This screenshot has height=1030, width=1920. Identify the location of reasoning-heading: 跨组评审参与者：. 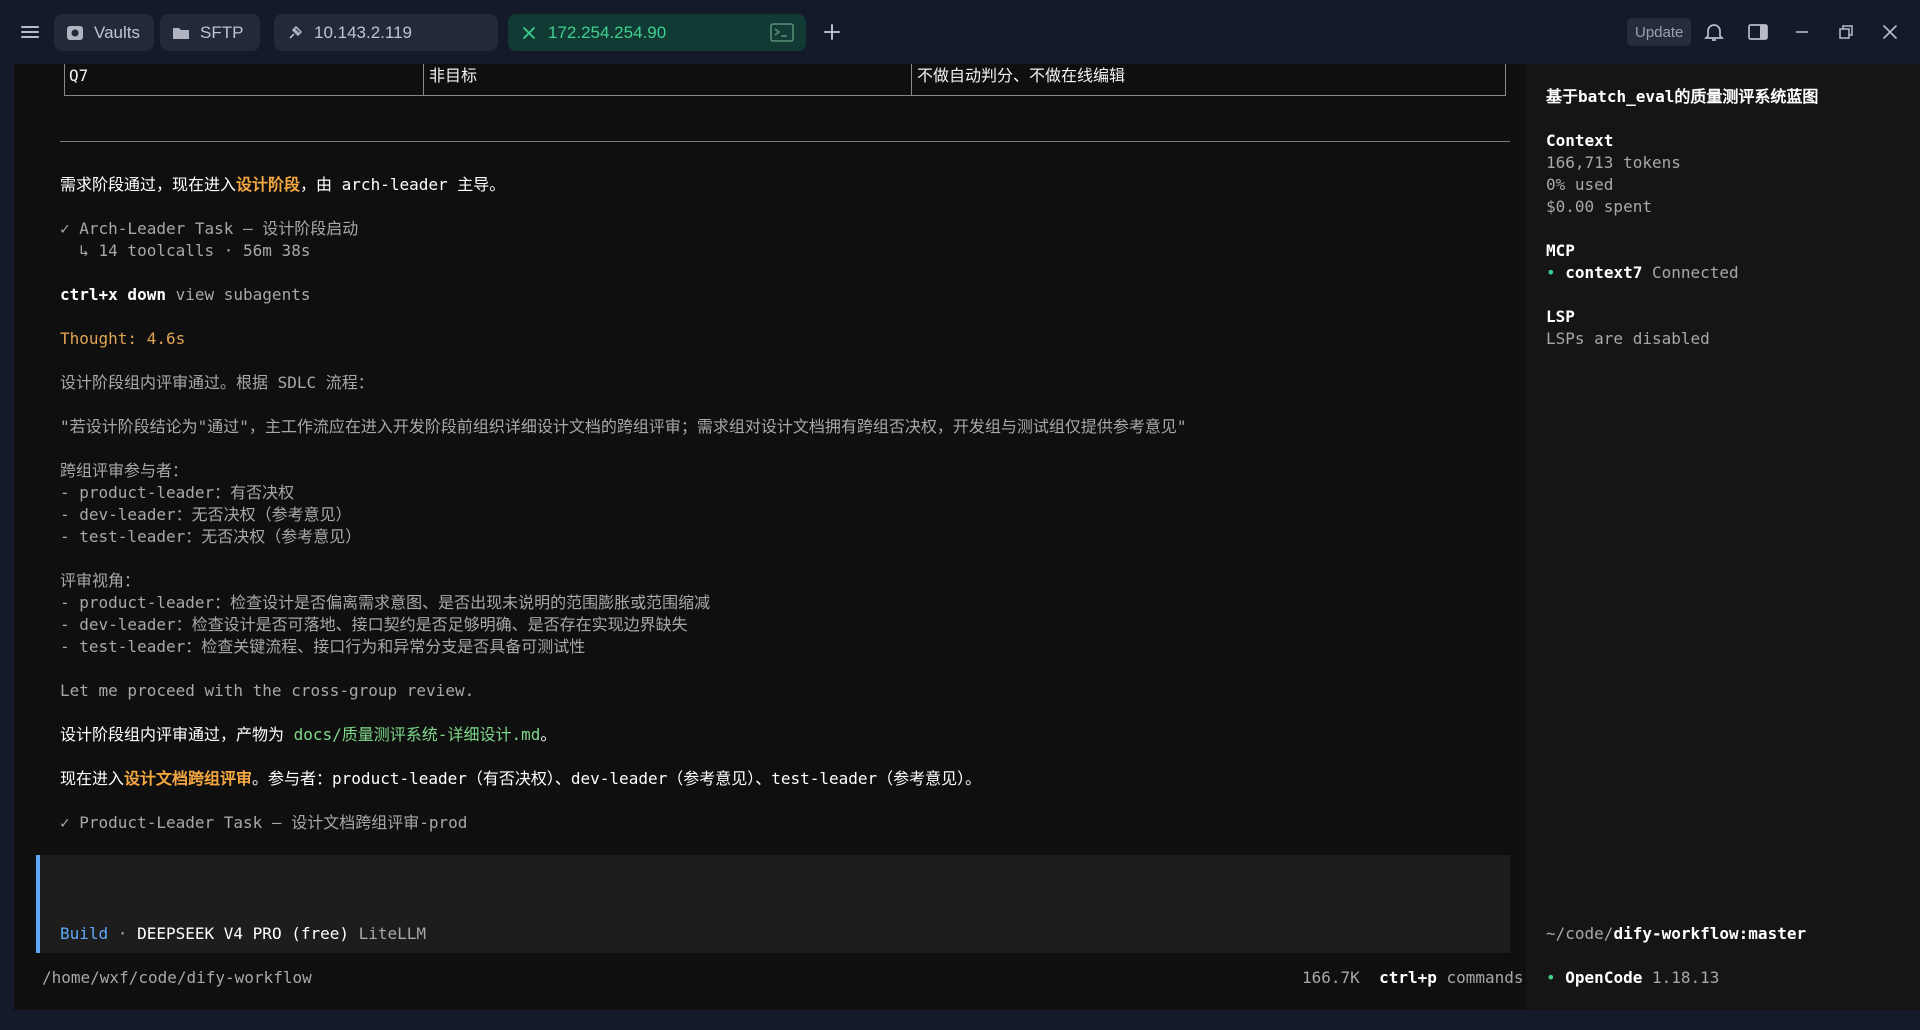
(124, 470).